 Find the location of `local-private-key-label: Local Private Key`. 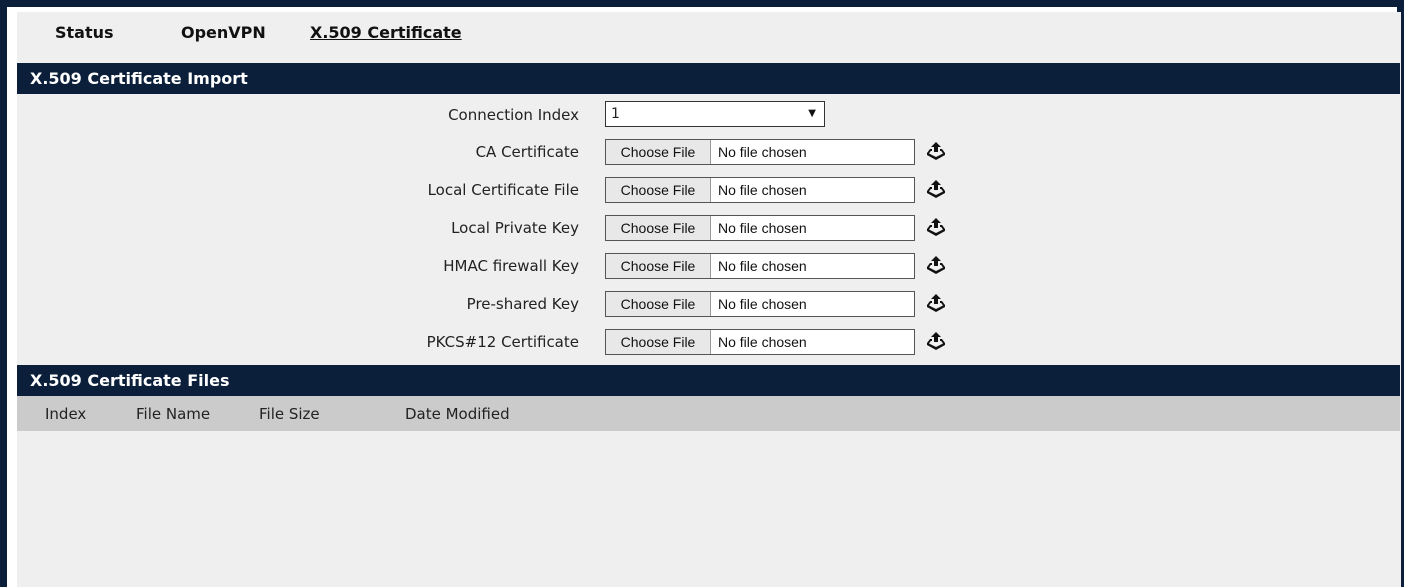

local-private-key-label: Local Private Key is located at coordinates (515, 228).